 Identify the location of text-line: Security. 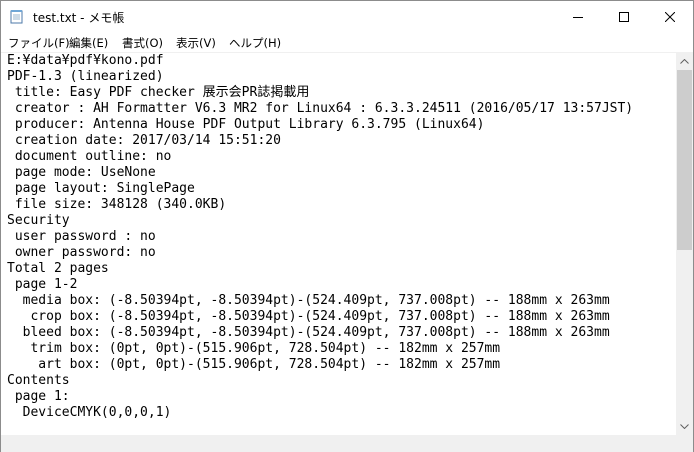
(38, 220).